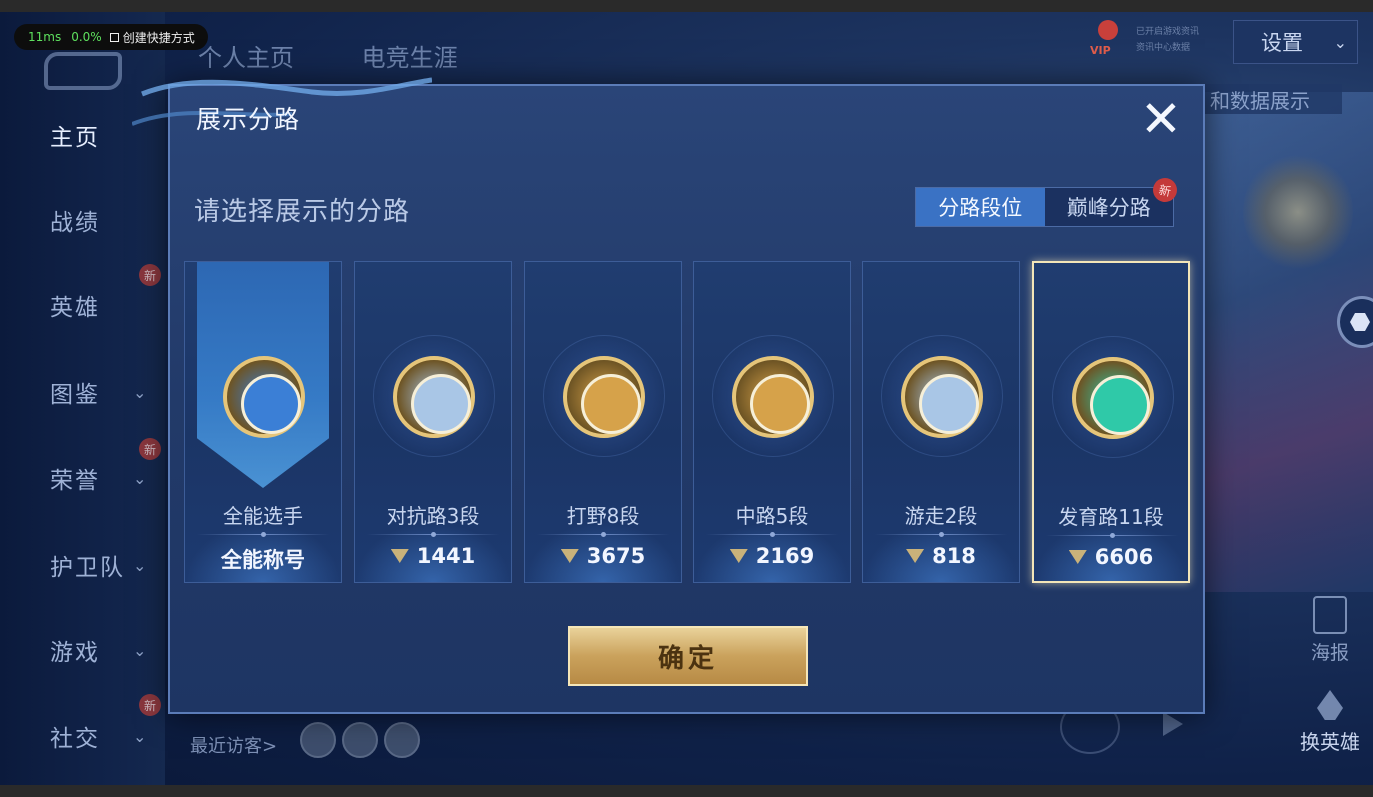 Image resolution: width=1373 pixels, height=797 pixels. What do you see at coordinates (686, 6) in the screenshot?
I see `window-top-bar` at bounding box center [686, 6].